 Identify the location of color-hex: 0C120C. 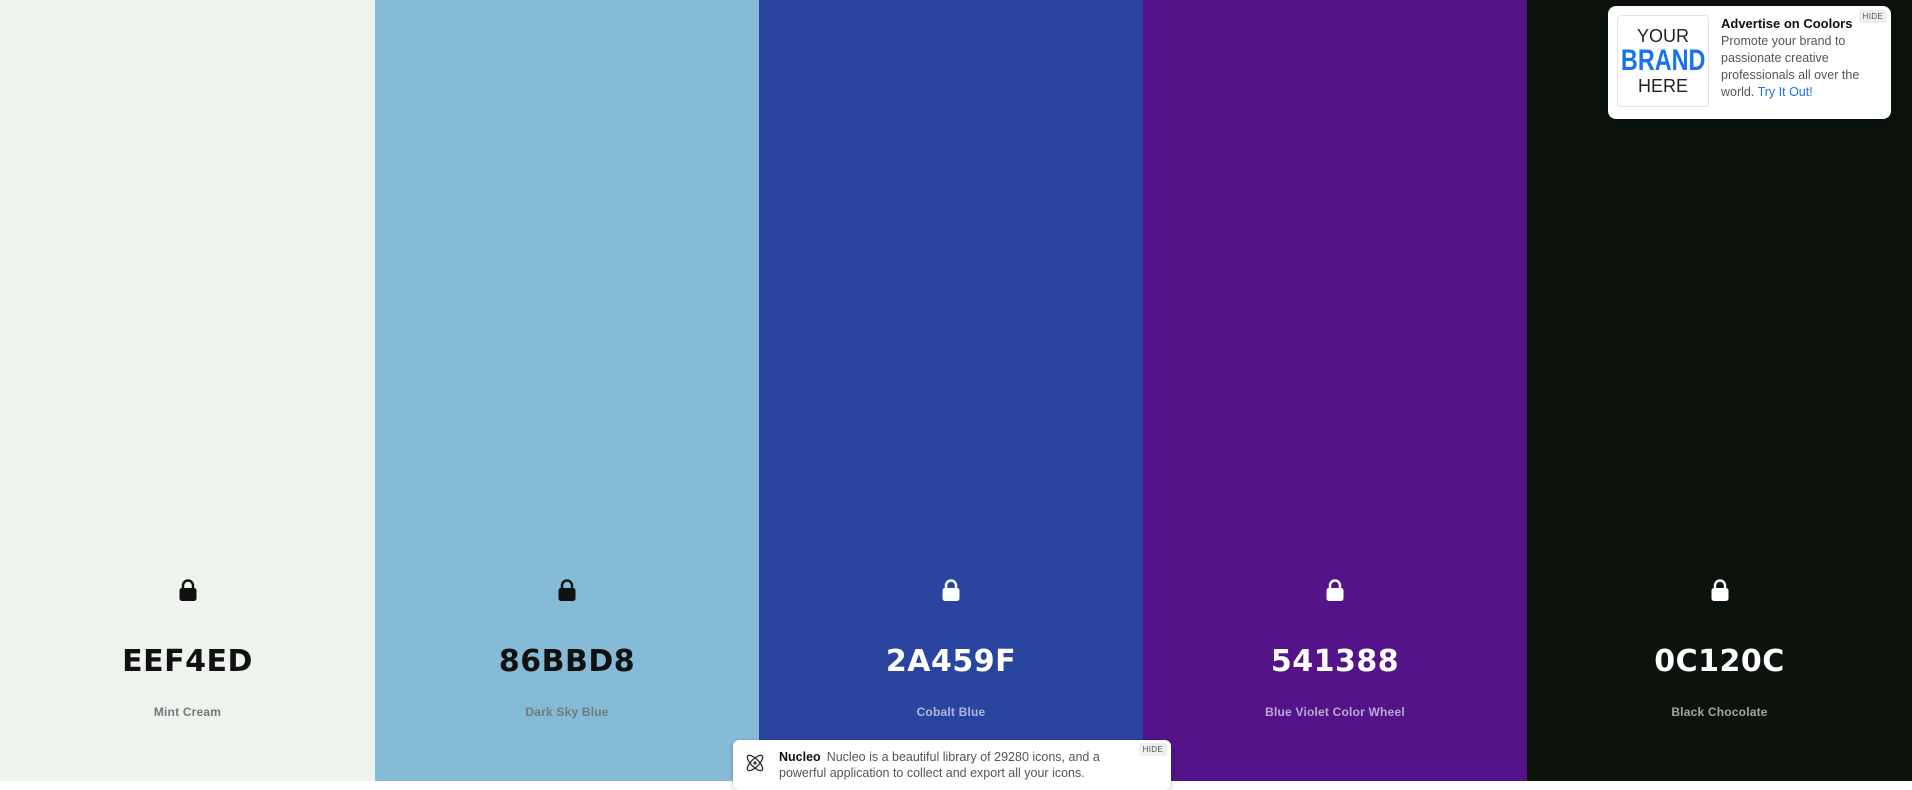
(1719, 661).